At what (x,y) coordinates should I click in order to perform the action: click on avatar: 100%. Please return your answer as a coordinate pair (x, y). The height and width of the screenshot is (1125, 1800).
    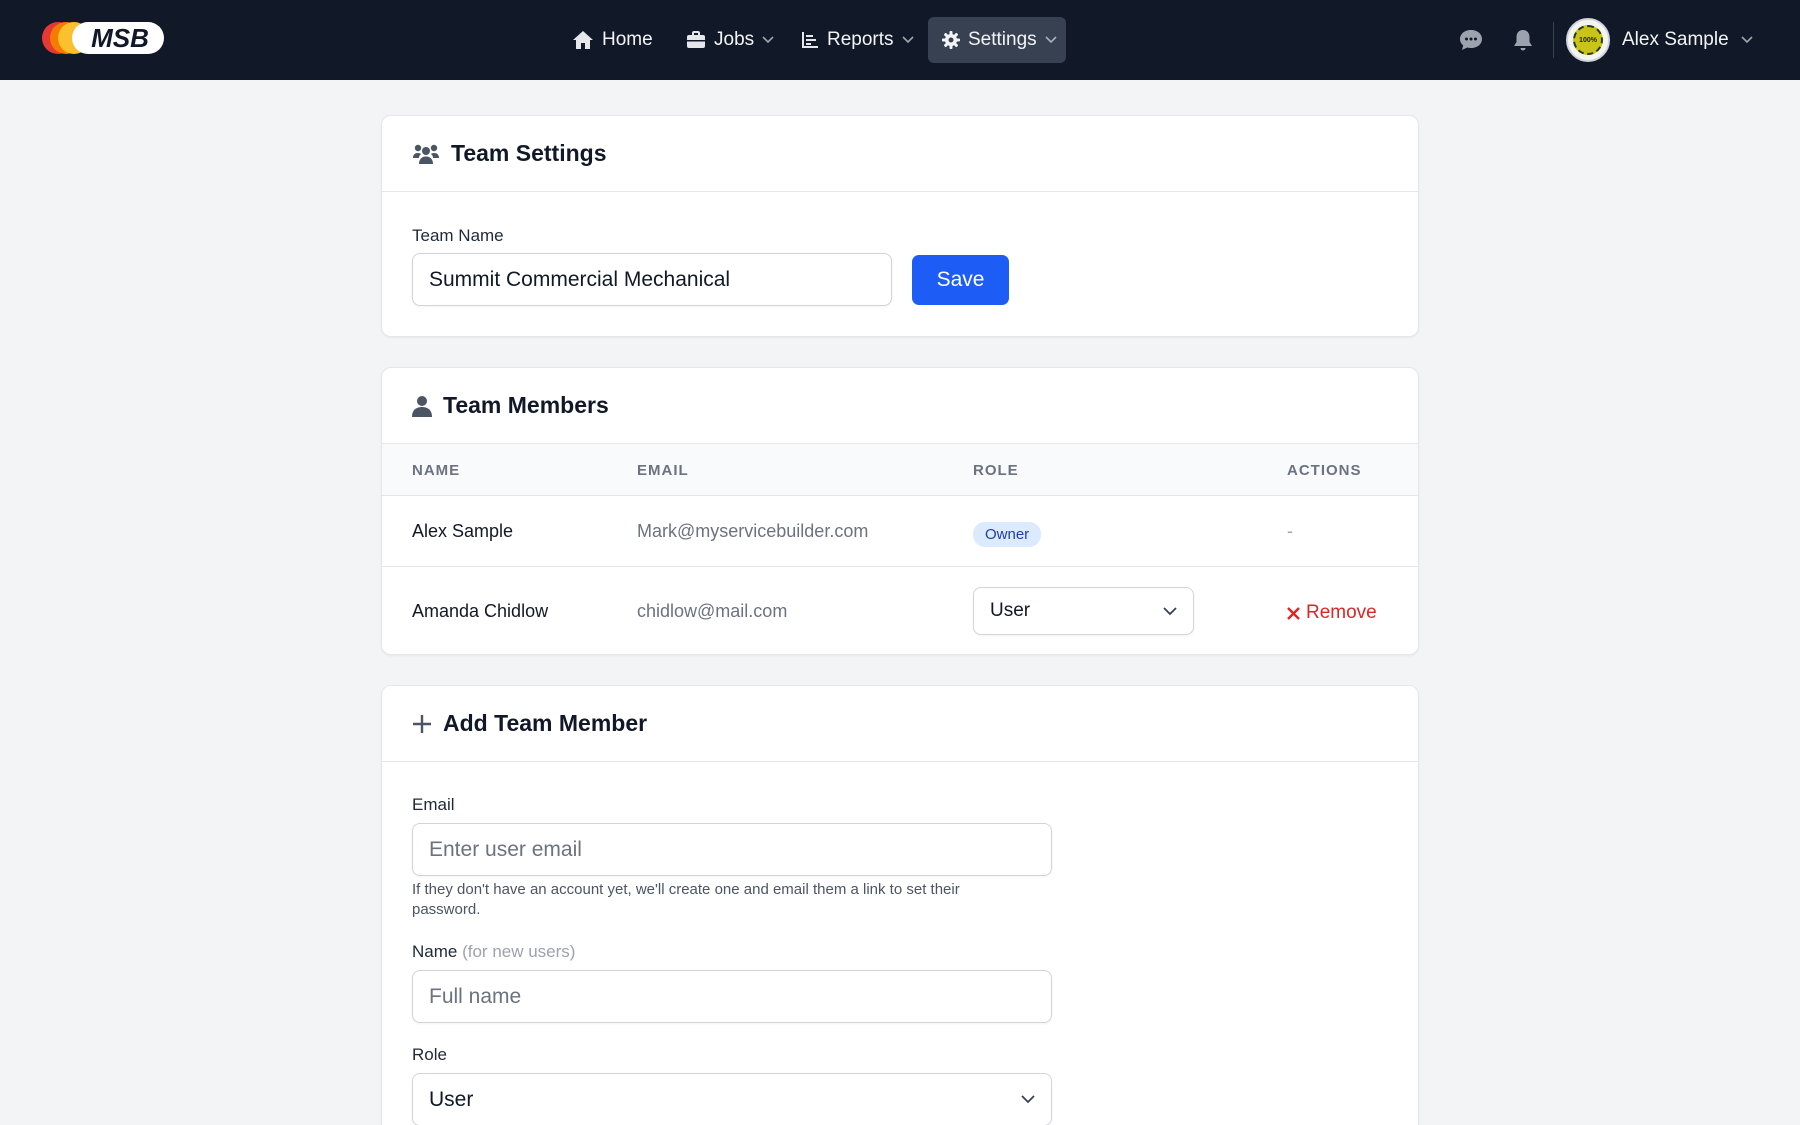
    Looking at the image, I should click on (1588, 40).